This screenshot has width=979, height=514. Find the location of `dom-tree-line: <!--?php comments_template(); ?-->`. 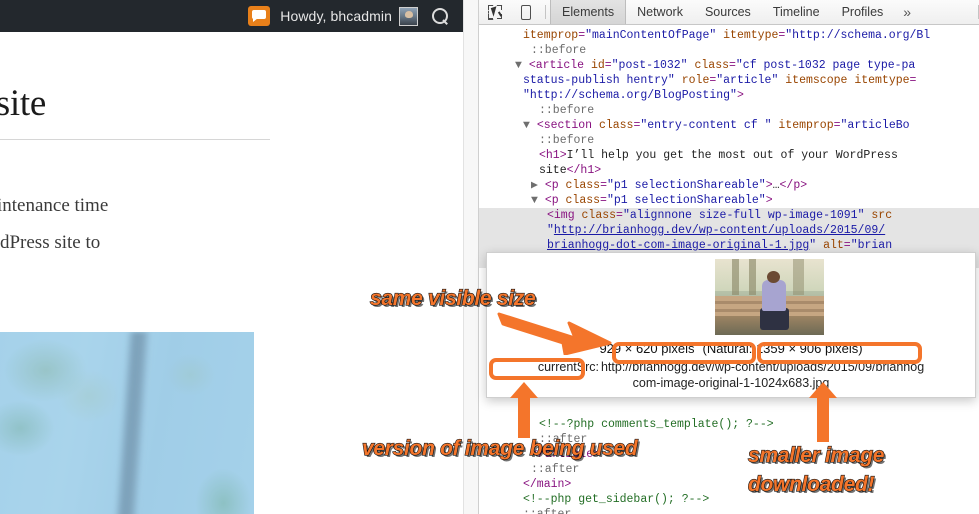

dom-tree-line: <!--?php comments_template(); ?--> is located at coordinates (729, 424).